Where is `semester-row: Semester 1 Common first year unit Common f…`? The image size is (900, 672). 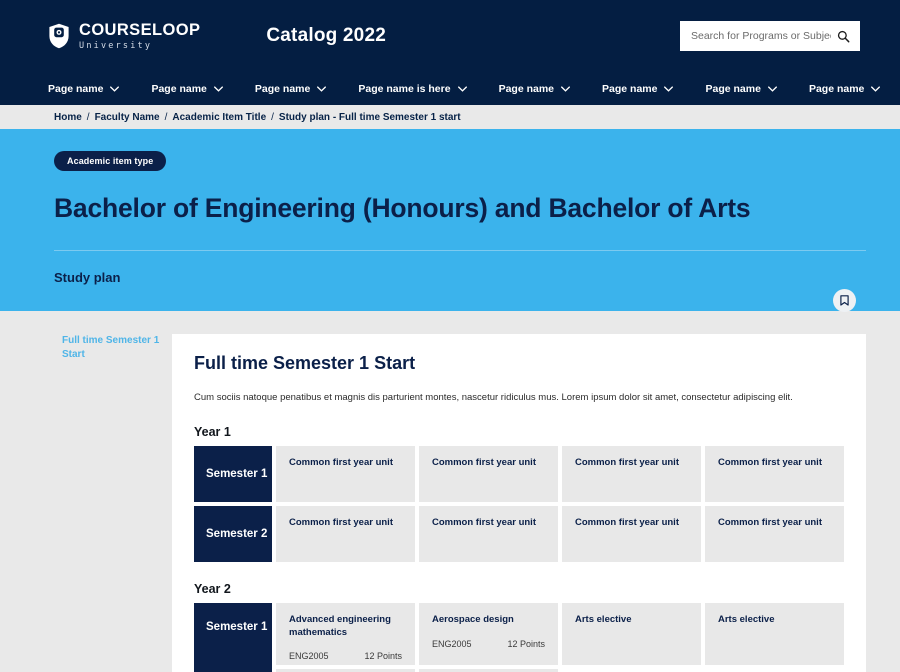 semester-row: Semester 1 Common first year unit Common f… is located at coordinates (519, 474).